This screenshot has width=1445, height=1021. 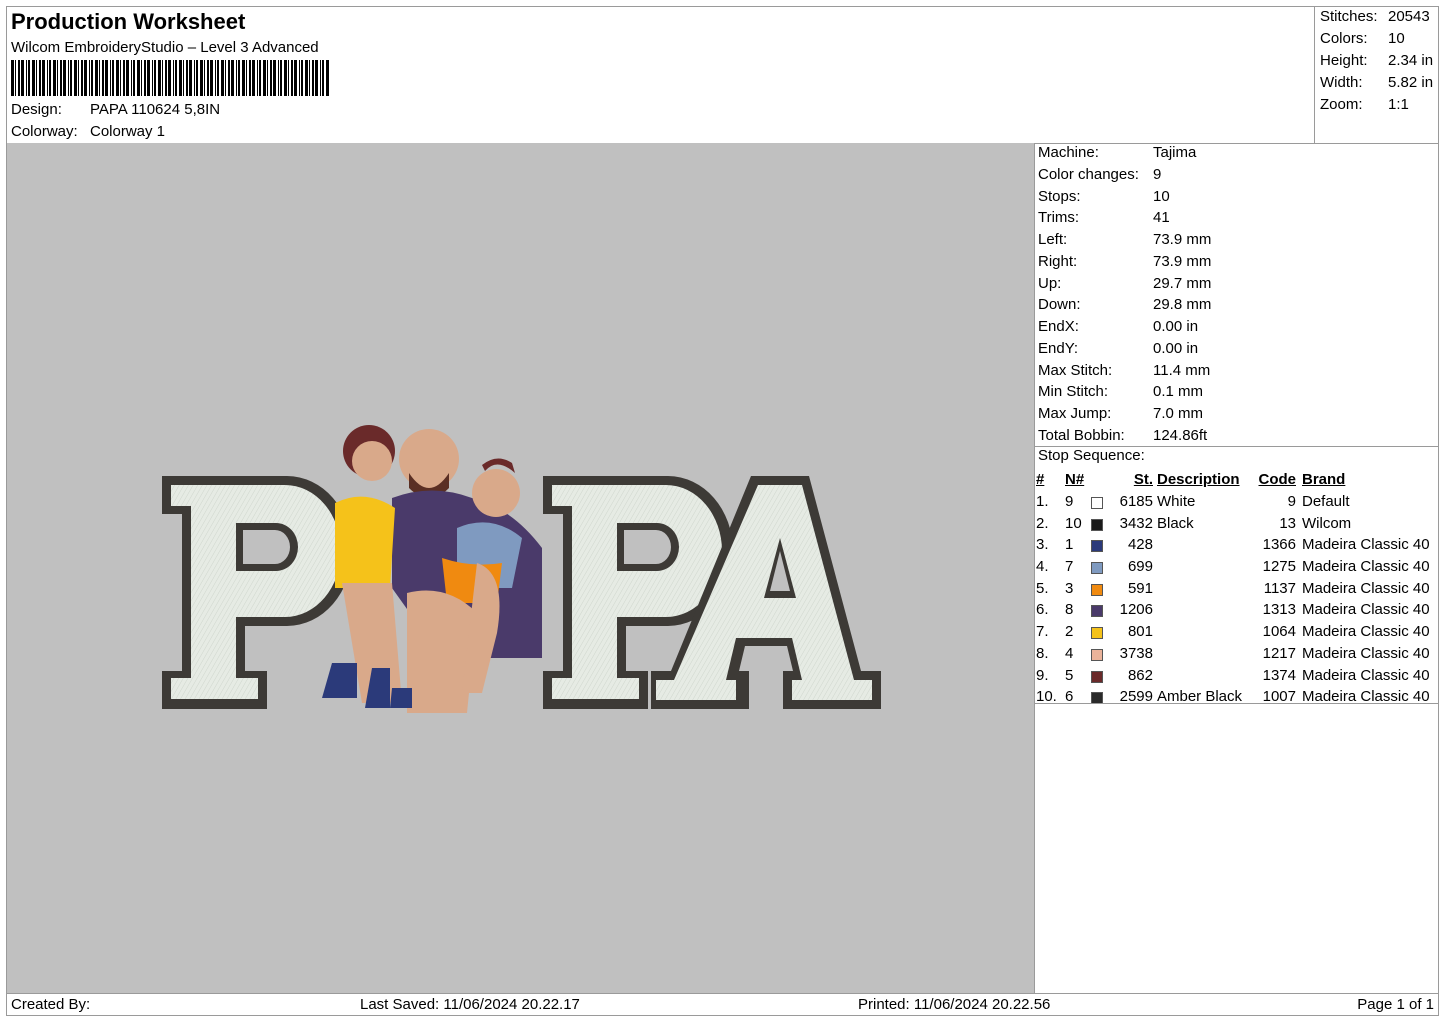 What do you see at coordinates (1143, 480) in the screenshot?
I see `col-st: St.` at bounding box center [1143, 480].